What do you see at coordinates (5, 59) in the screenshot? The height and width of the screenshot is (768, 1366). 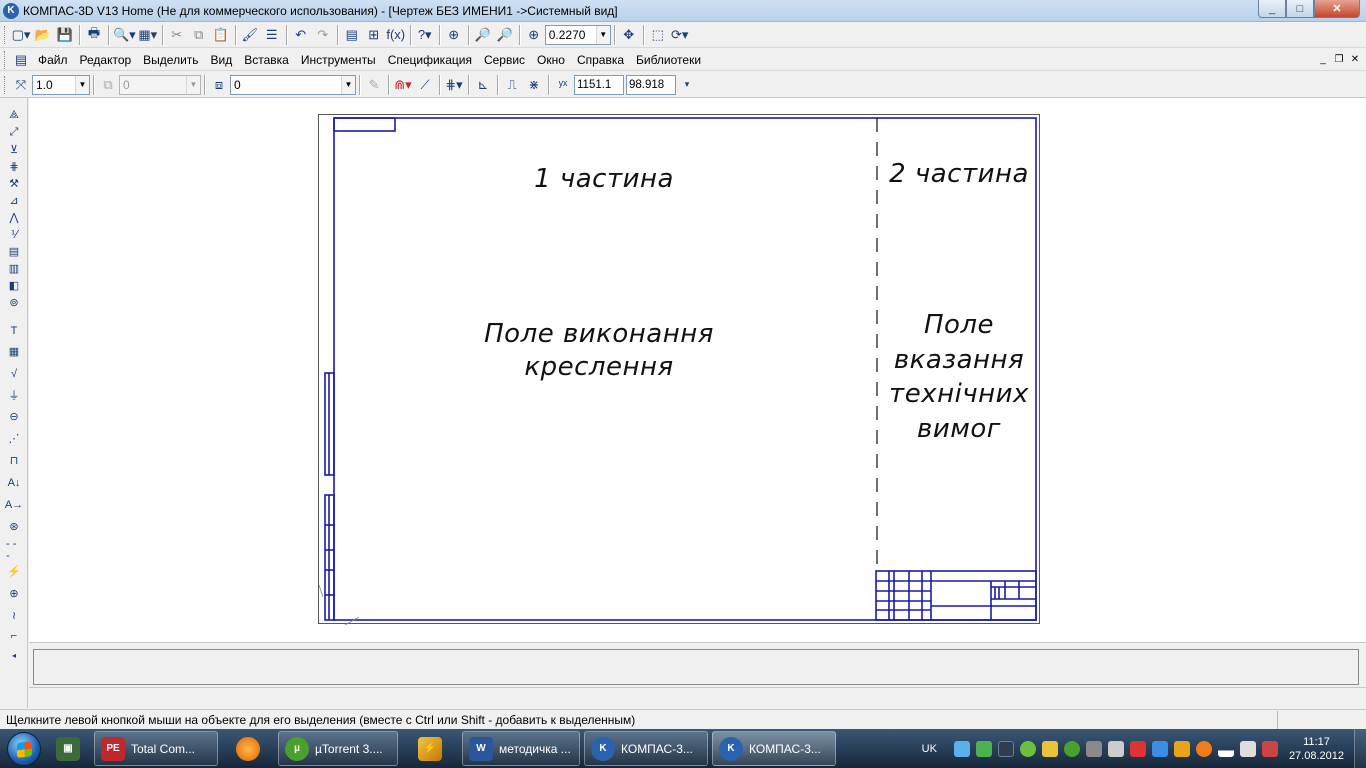 I see `menu-grip` at bounding box center [5, 59].